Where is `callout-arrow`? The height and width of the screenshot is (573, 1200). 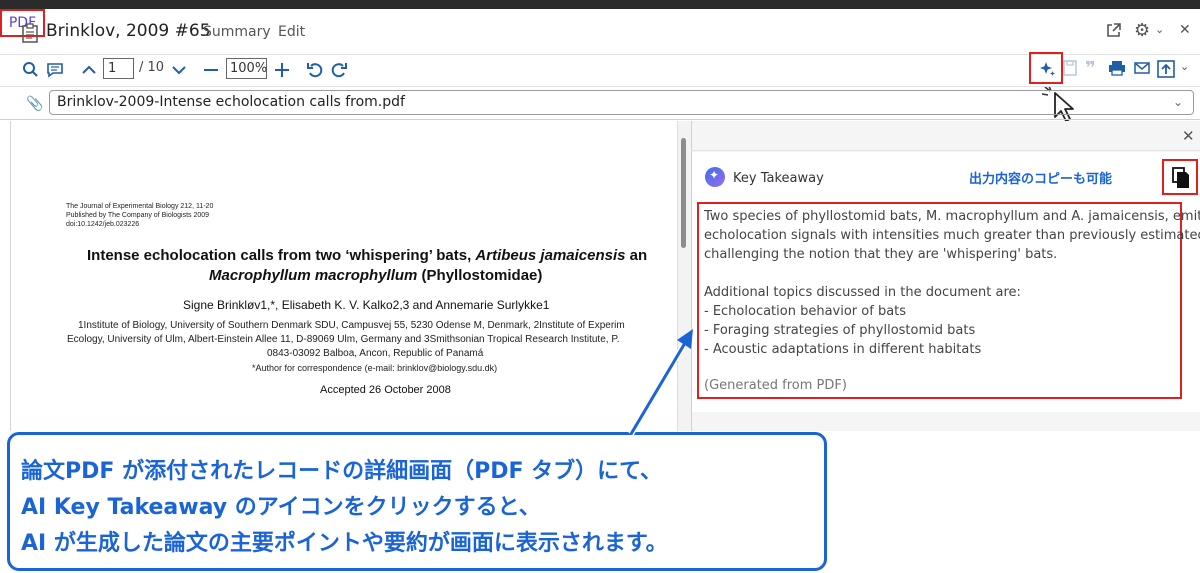
callout-arrow is located at coordinates (660, 382).